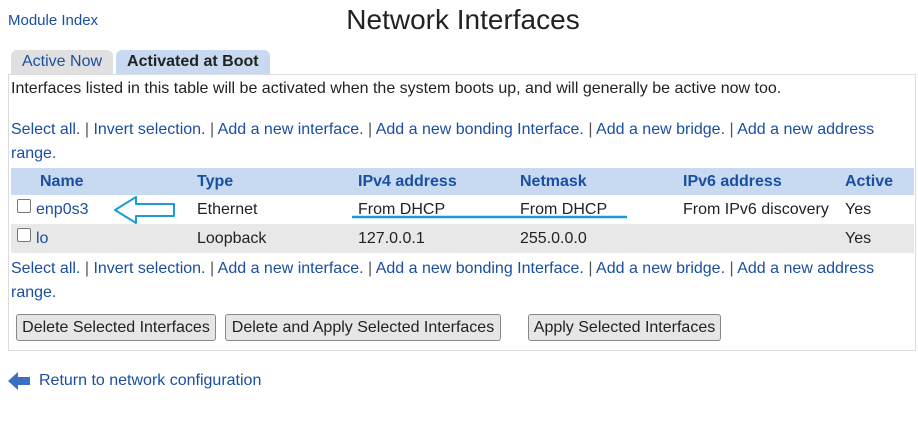 This screenshot has height=431, width=918. What do you see at coordinates (463, 19) in the screenshot?
I see `page-title: Network Interfaces` at bounding box center [463, 19].